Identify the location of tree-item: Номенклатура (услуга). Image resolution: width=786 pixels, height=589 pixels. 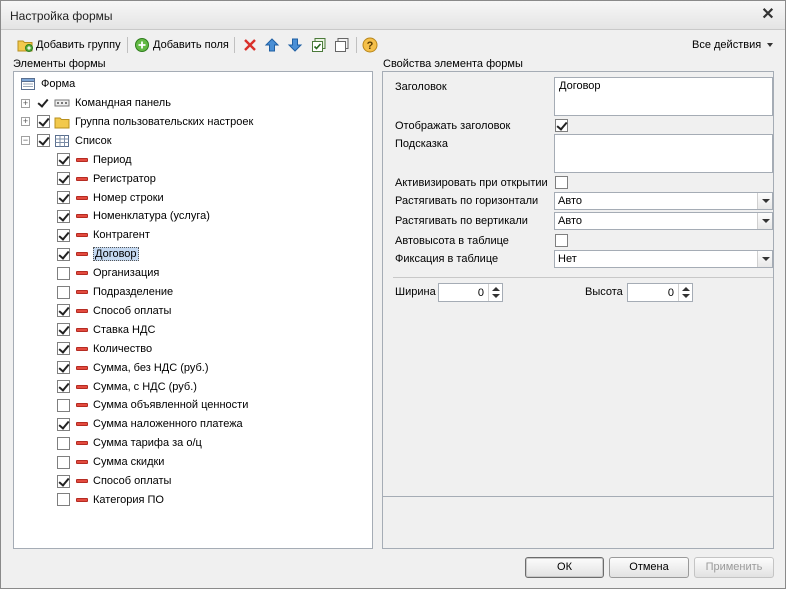
(133, 216).